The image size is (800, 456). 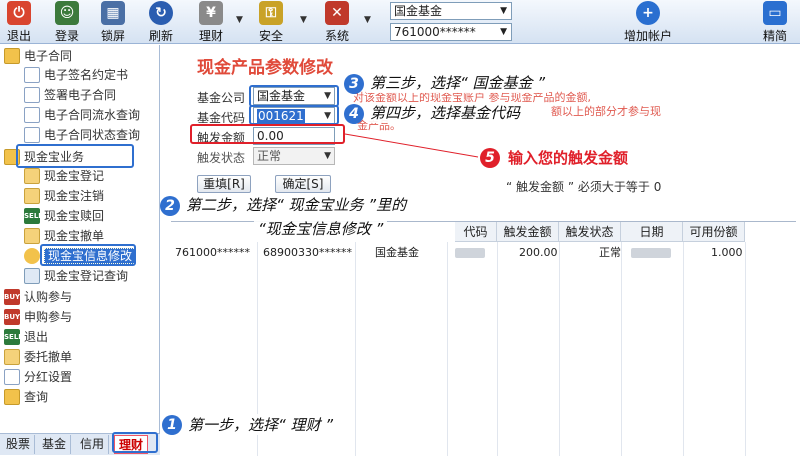 I want to click on key-icon: ⚿, so click(x=271, y=13).